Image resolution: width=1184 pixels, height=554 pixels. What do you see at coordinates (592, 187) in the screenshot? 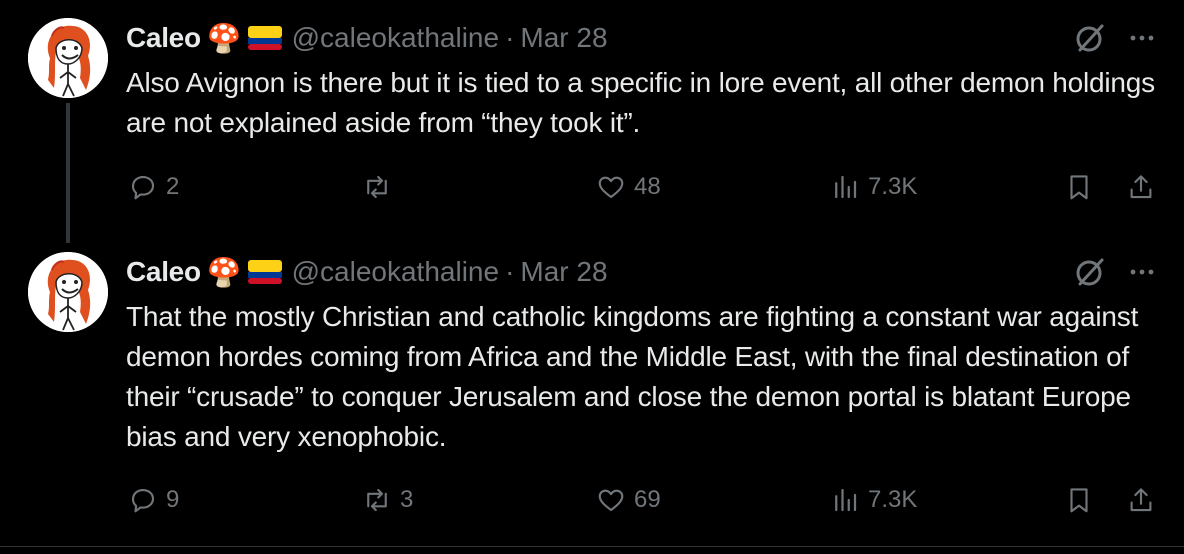
I see `action-bar: 2 48 7.3K` at bounding box center [592, 187].